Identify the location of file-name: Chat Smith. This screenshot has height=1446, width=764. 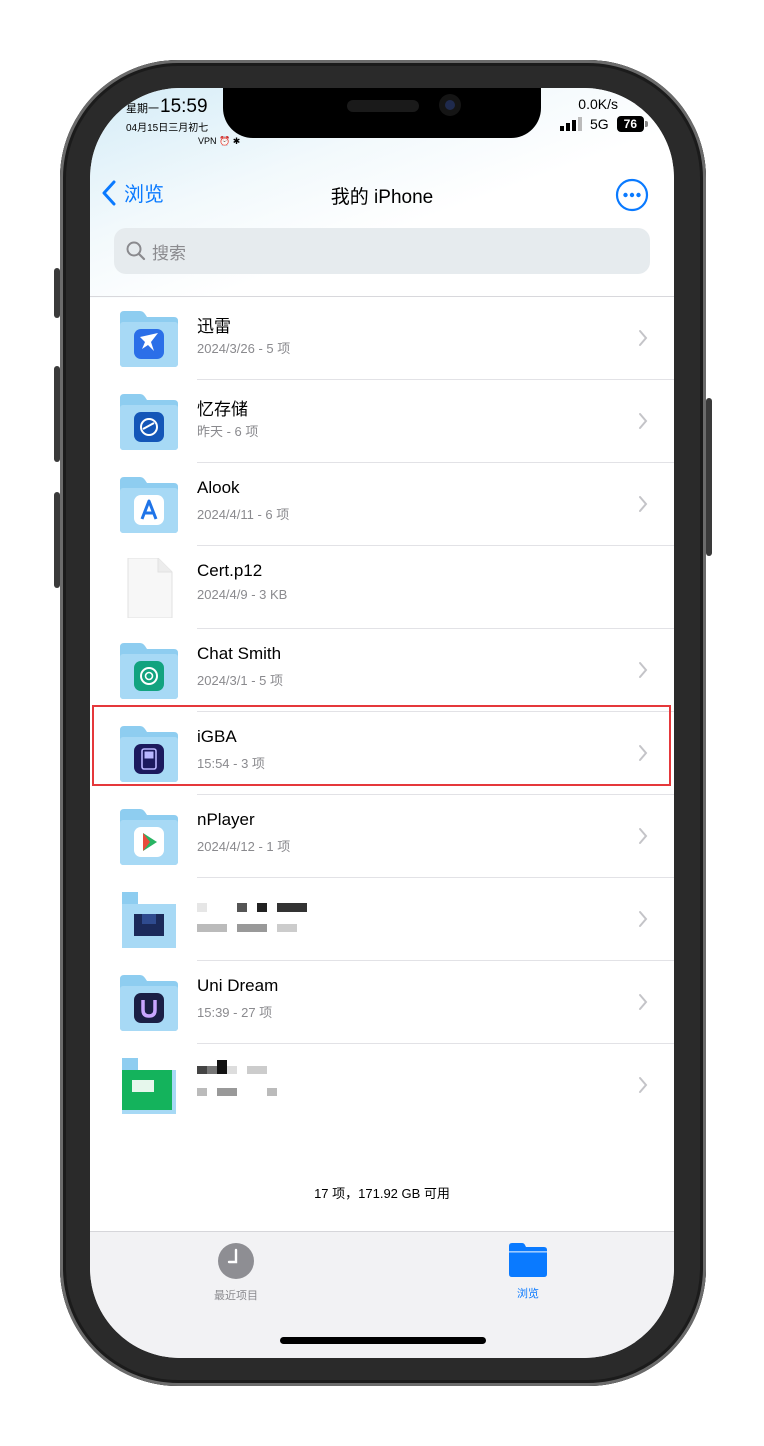
(239, 653).